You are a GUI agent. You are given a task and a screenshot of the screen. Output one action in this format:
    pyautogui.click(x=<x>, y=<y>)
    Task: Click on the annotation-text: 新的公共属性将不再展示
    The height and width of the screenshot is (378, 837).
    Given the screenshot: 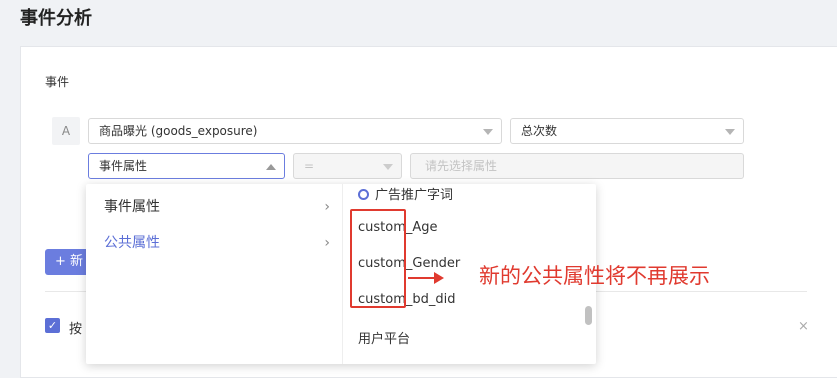 What is the action you would take?
    pyautogui.click(x=594, y=276)
    